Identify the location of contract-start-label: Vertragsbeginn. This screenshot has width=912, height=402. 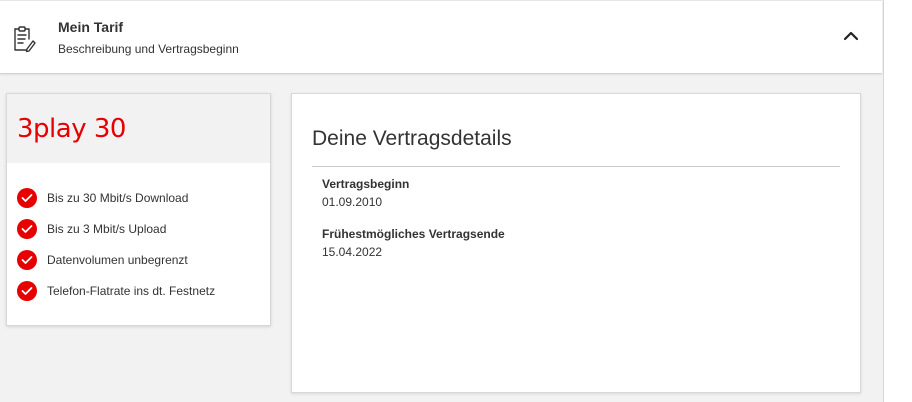
(366, 184).